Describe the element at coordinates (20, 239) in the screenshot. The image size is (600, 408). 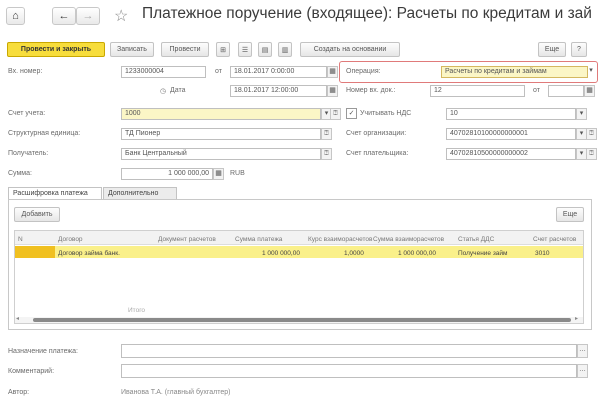
I see `col-n: N` at that location.